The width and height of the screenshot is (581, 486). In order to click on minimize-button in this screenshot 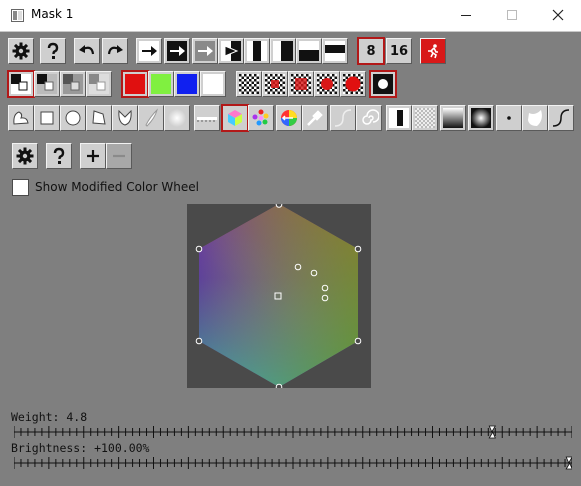, I will do `click(466, 15)`.